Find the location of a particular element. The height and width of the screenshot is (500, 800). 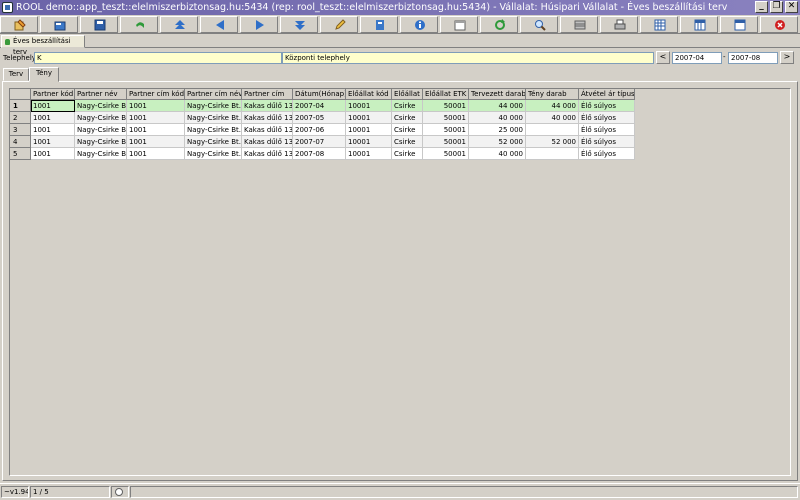

telephely-name-field: Központi telephely is located at coordinates (468, 58).